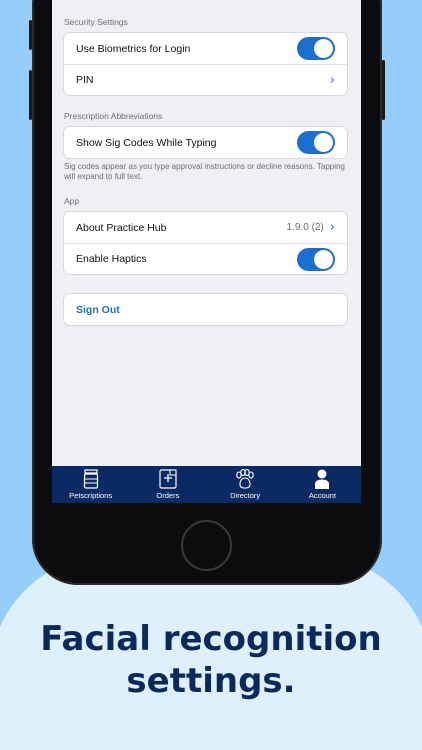 Image resolution: width=422 pixels, height=750 pixels. Describe the element at coordinates (316, 259) in the screenshot. I see `haptics-toggle` at that location.